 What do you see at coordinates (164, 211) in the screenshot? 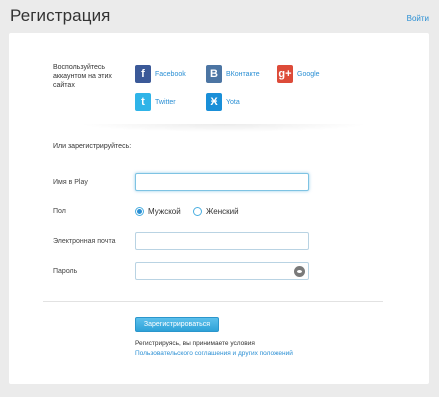
I see `gender-male-label: Мужской` at bounding box center [164, 211].